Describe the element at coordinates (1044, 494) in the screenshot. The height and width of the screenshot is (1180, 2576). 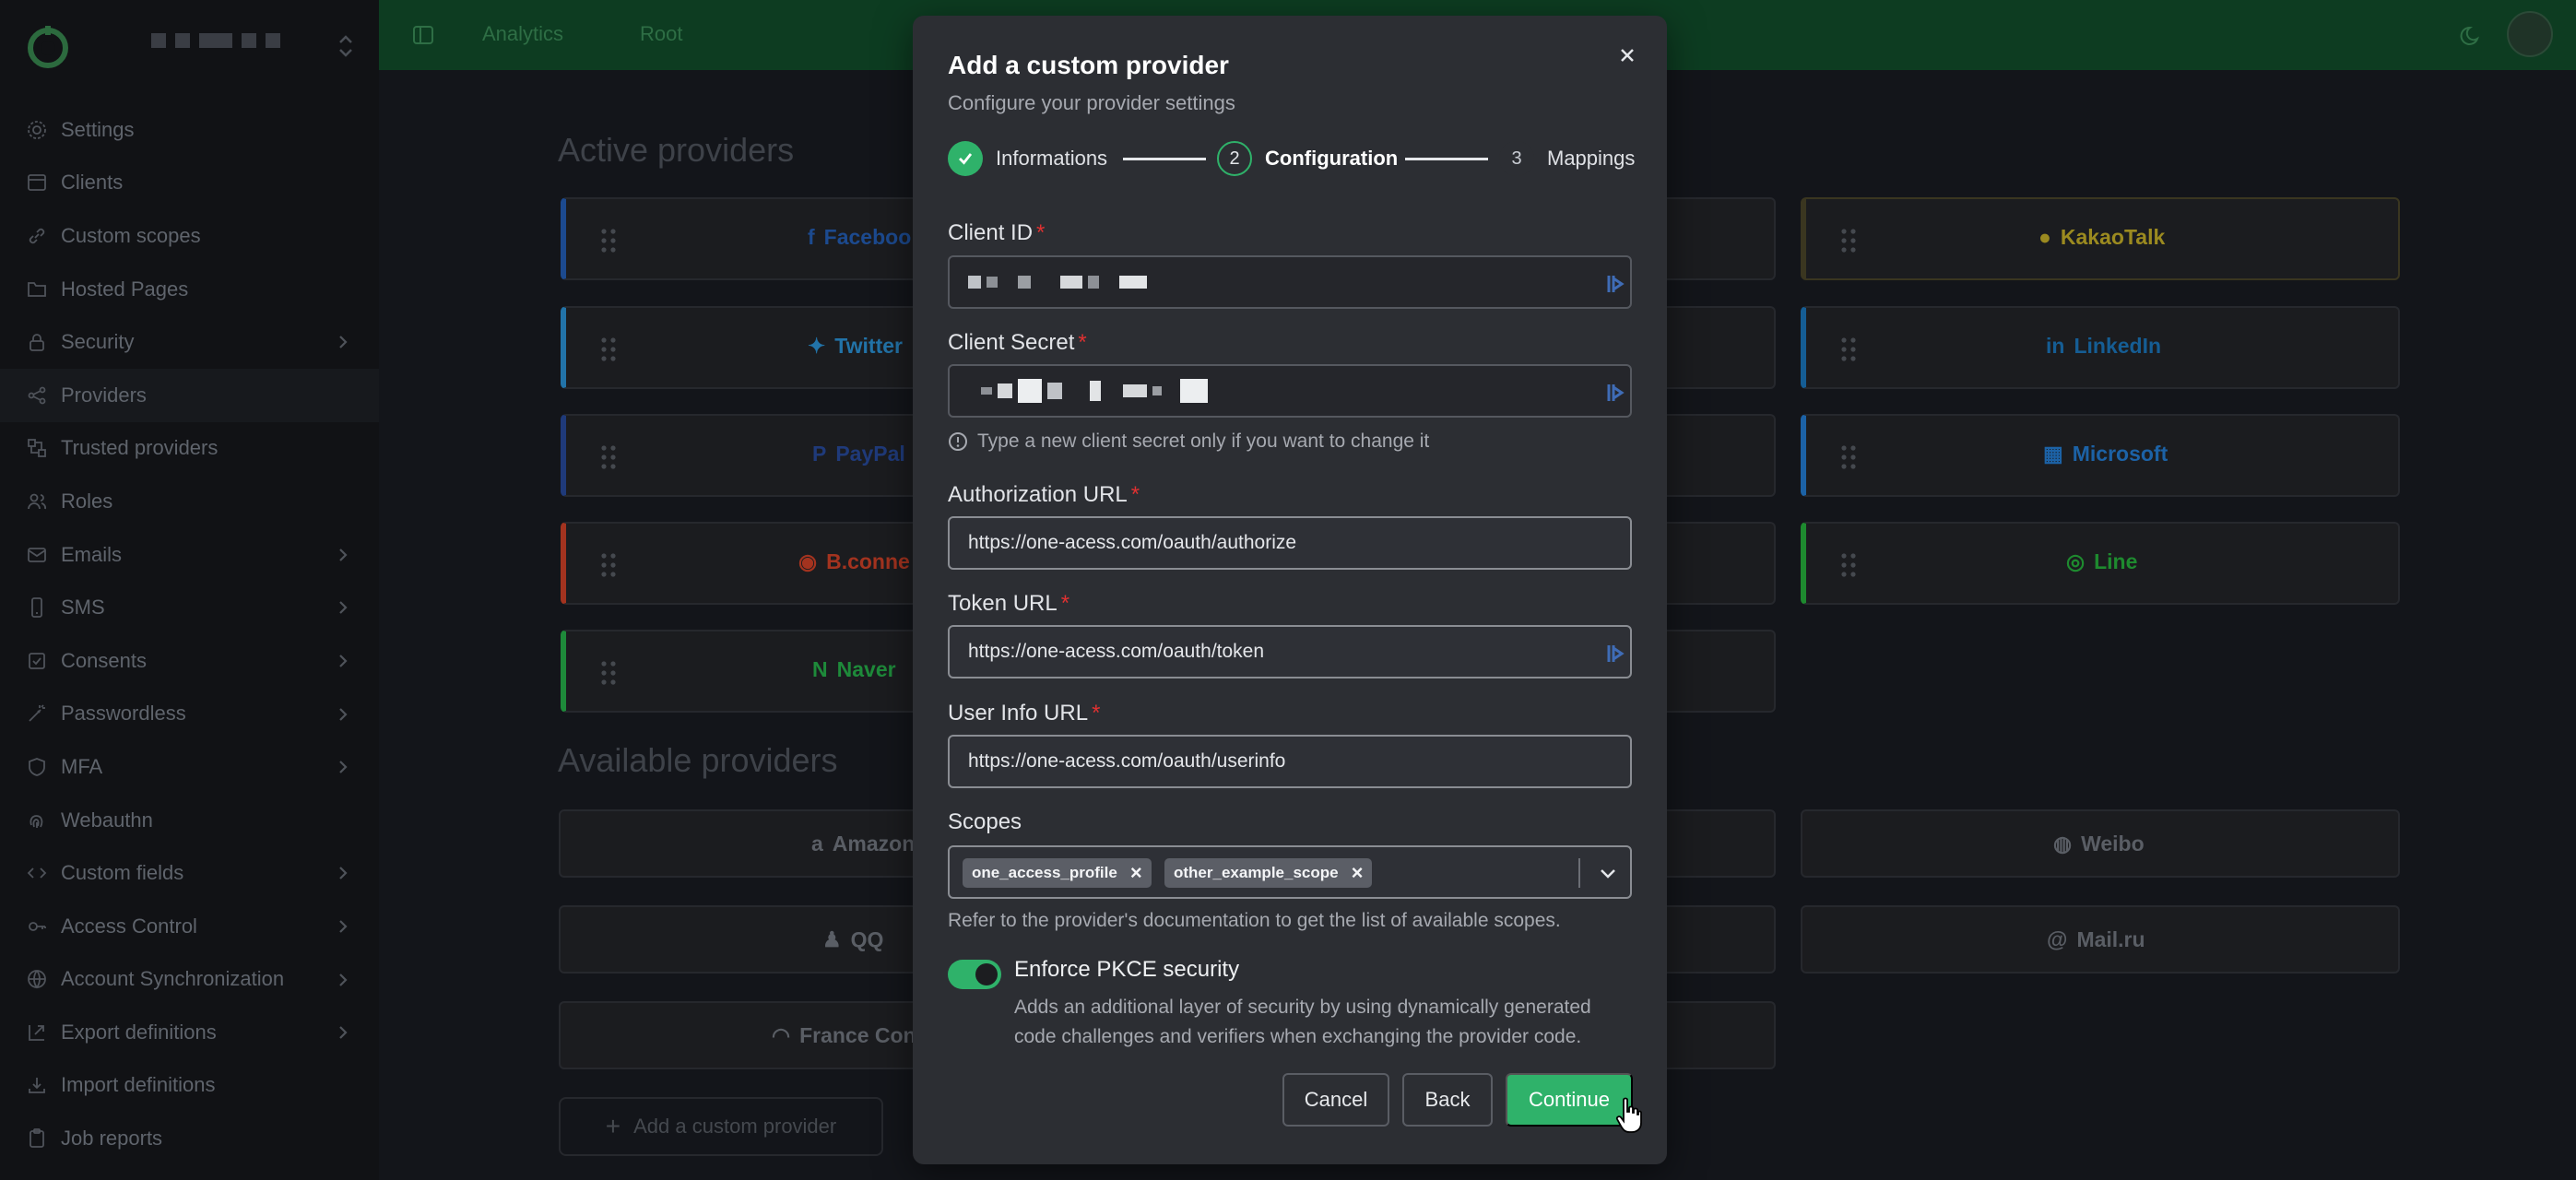
I see `authorization-url-label: Authorization URL *` at that location.